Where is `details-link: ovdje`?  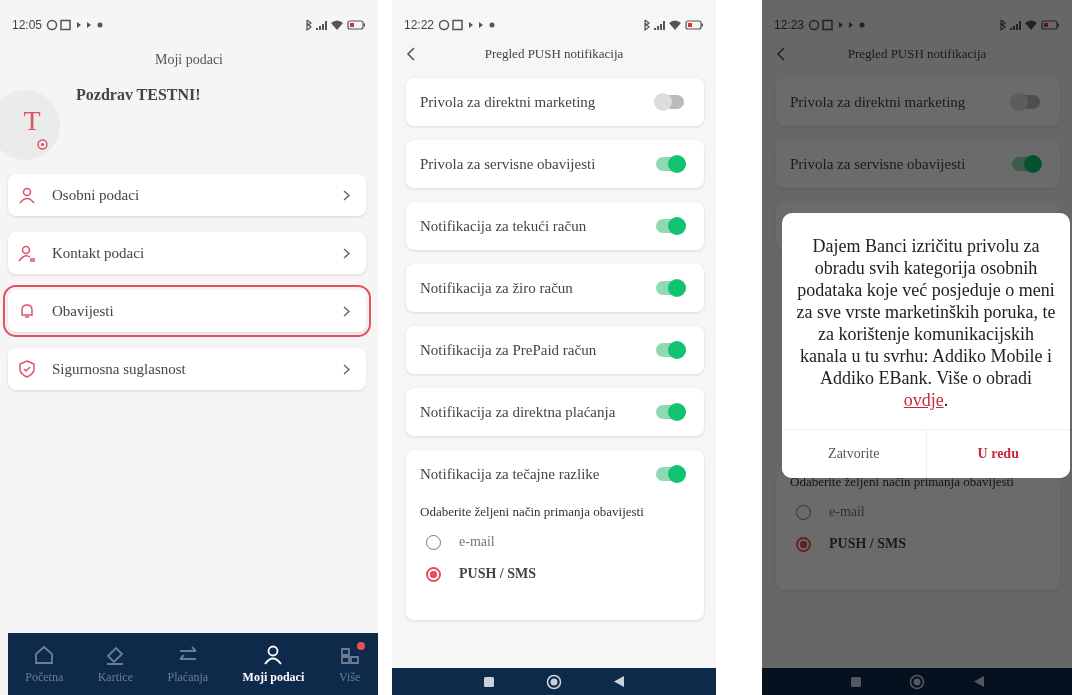 details-link: ovdje is located at coordinates (923, 400).